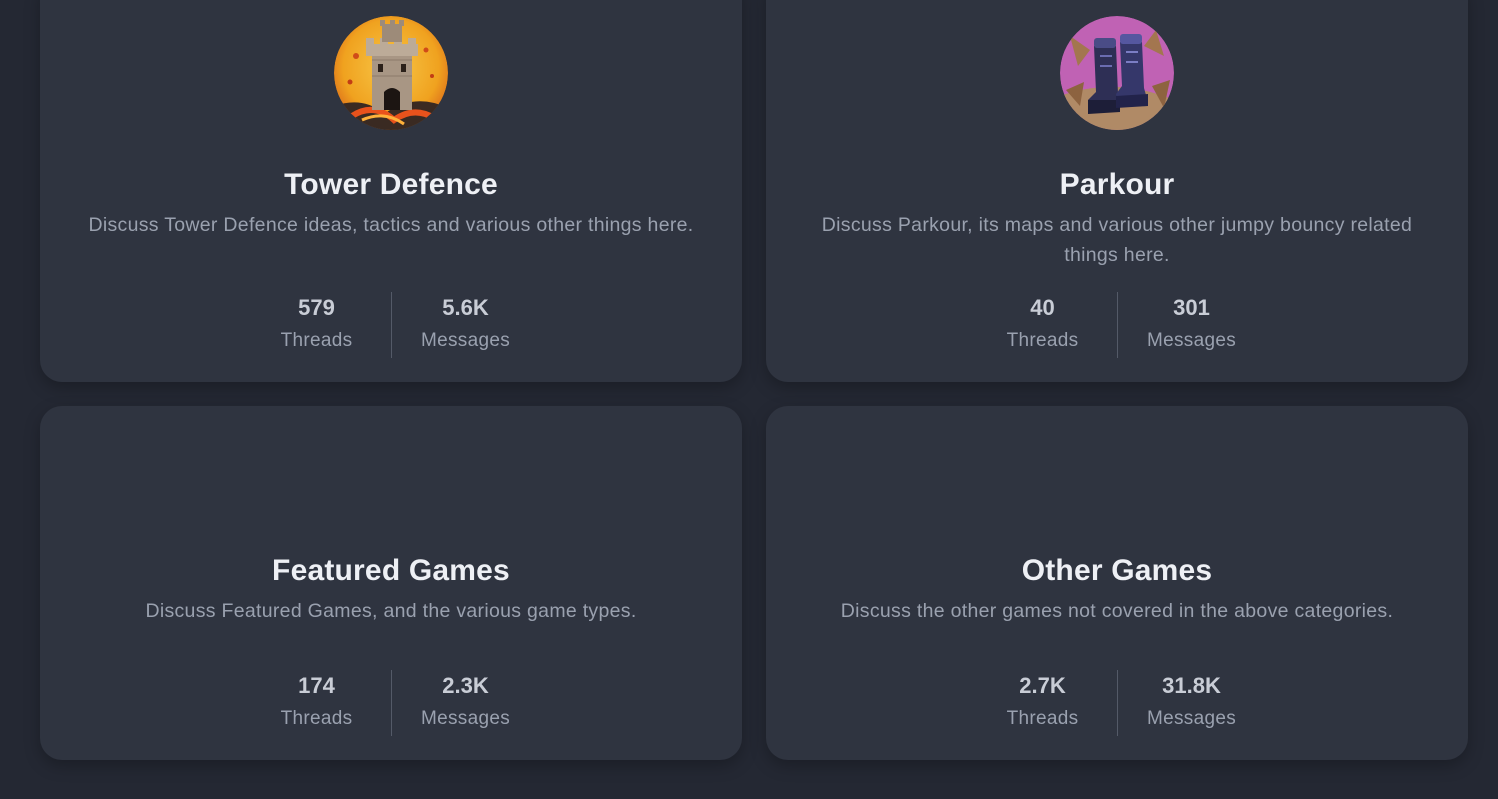 This screenshot has width=1498, height=799. I want to click on threads-stat: 174 Threads, so click(317, 703).